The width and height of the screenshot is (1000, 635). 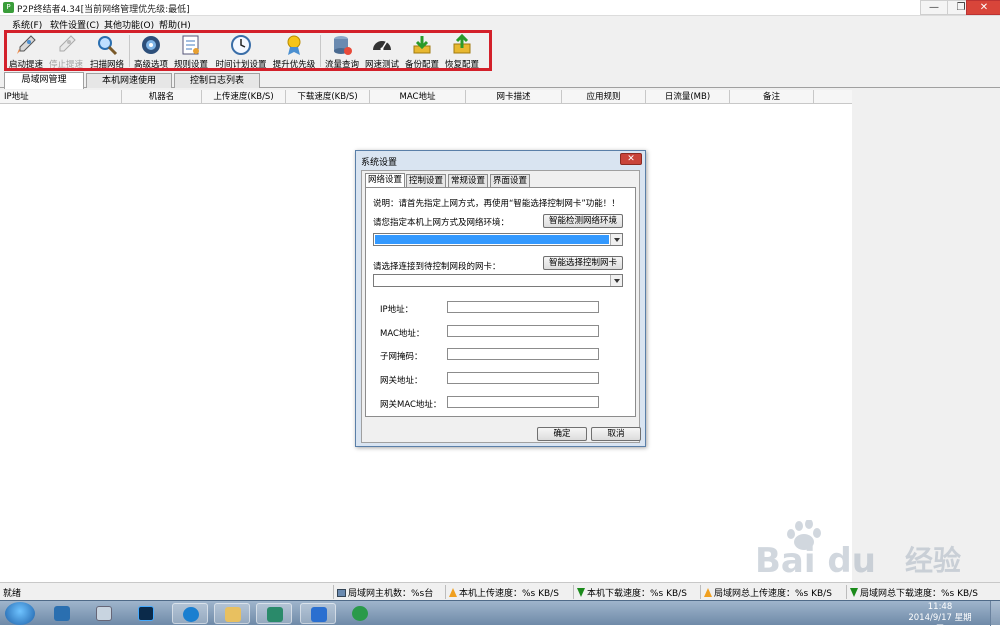 I want to click on detect-network-button: 智能检测网络环境, so click(x=583, y=221).